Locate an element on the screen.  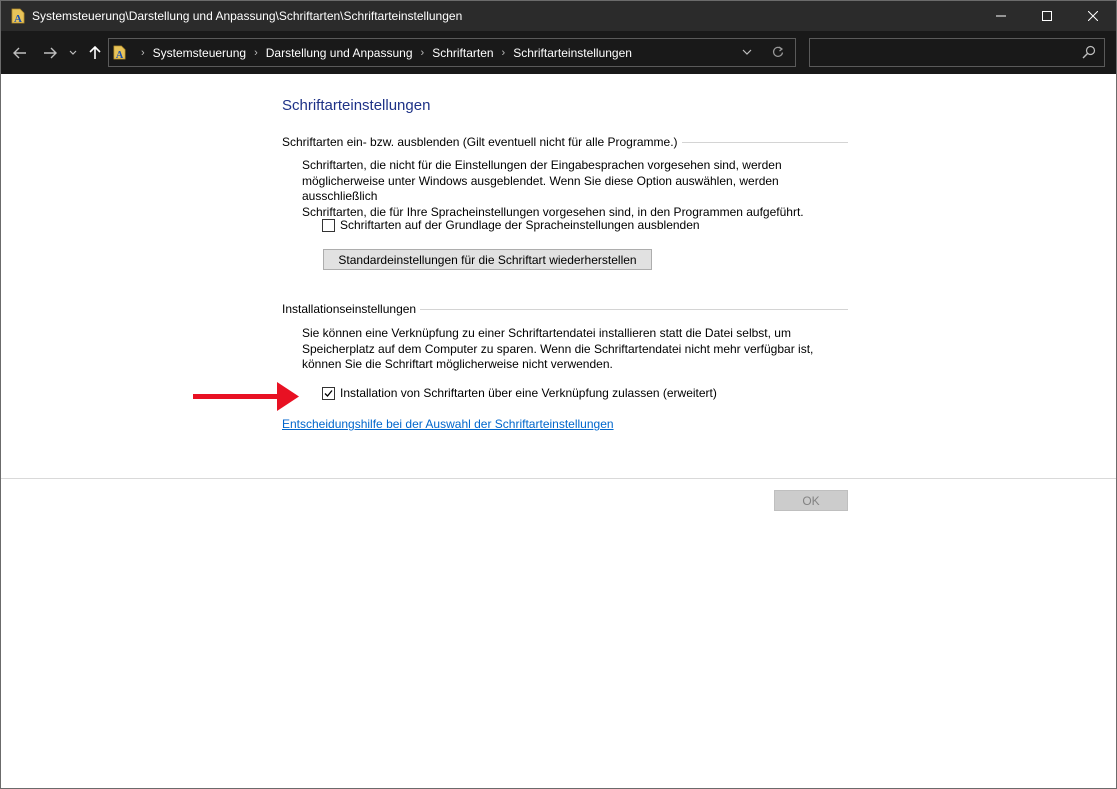
section-header-label: Installationseinstellungen is located at coordinates (351, 309).